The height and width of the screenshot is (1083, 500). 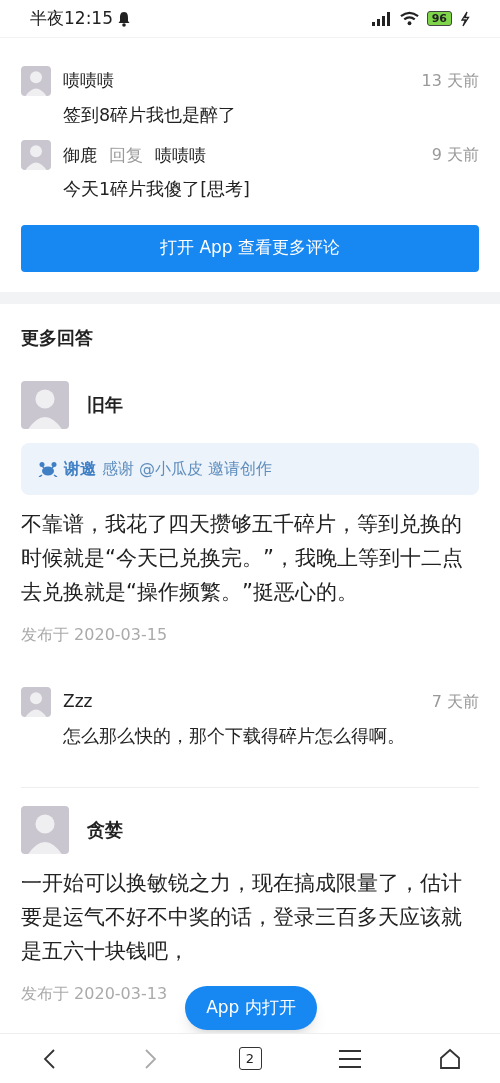 What do you see at coordinates (455, 701) in the screenshot?
I see `comment-time: 7 天前` at bounding box center [455, 701].